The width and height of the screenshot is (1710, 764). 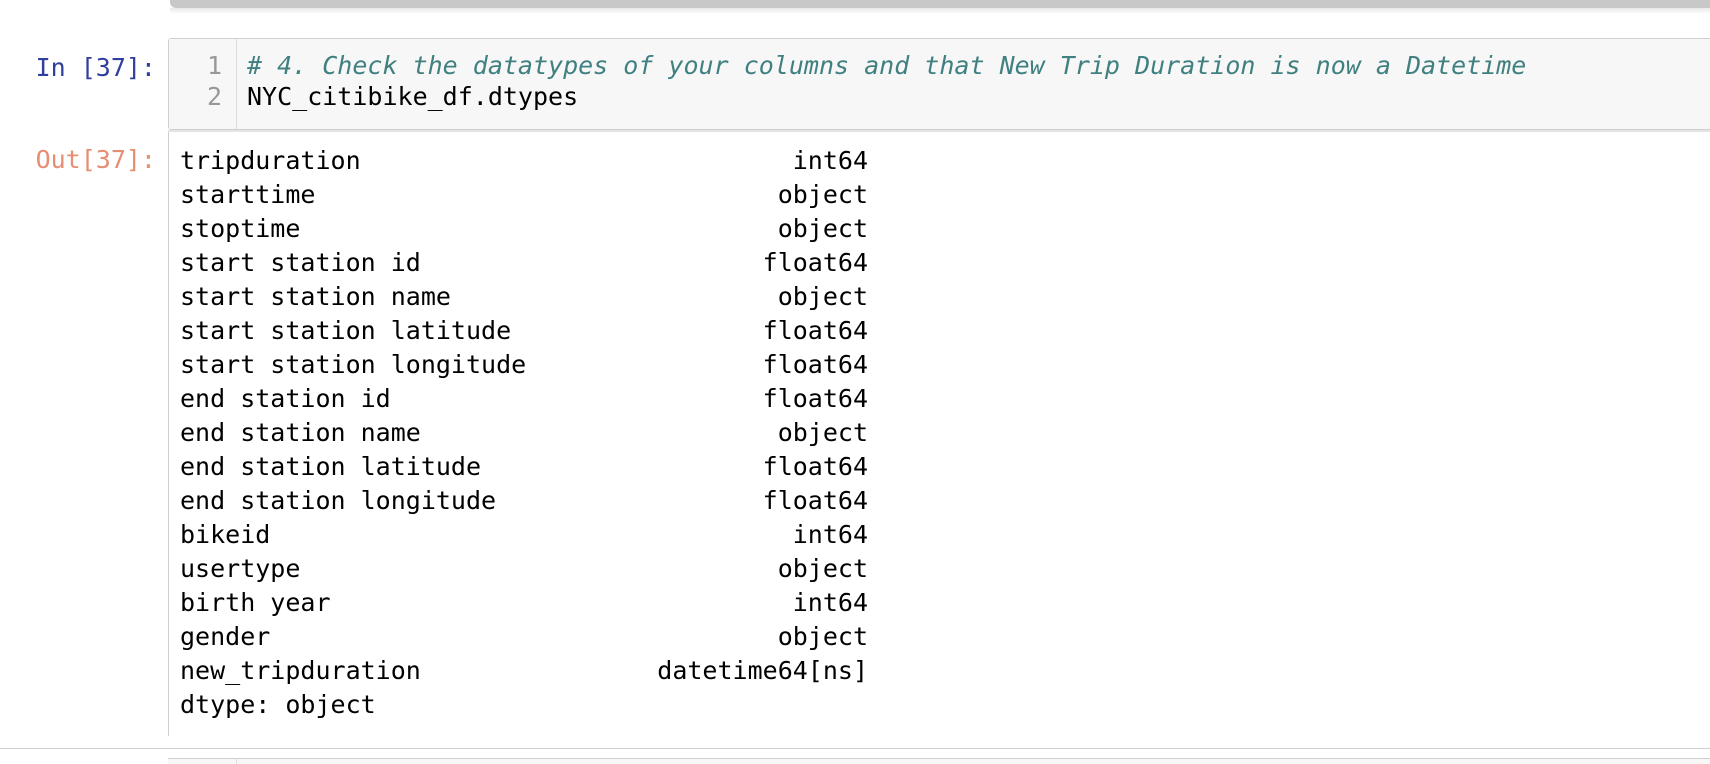 What do you see at coordinates (762, 670) in the screenshot?
I see `column-dtype: datetime64[ns]` at bounding box center [762, 670].